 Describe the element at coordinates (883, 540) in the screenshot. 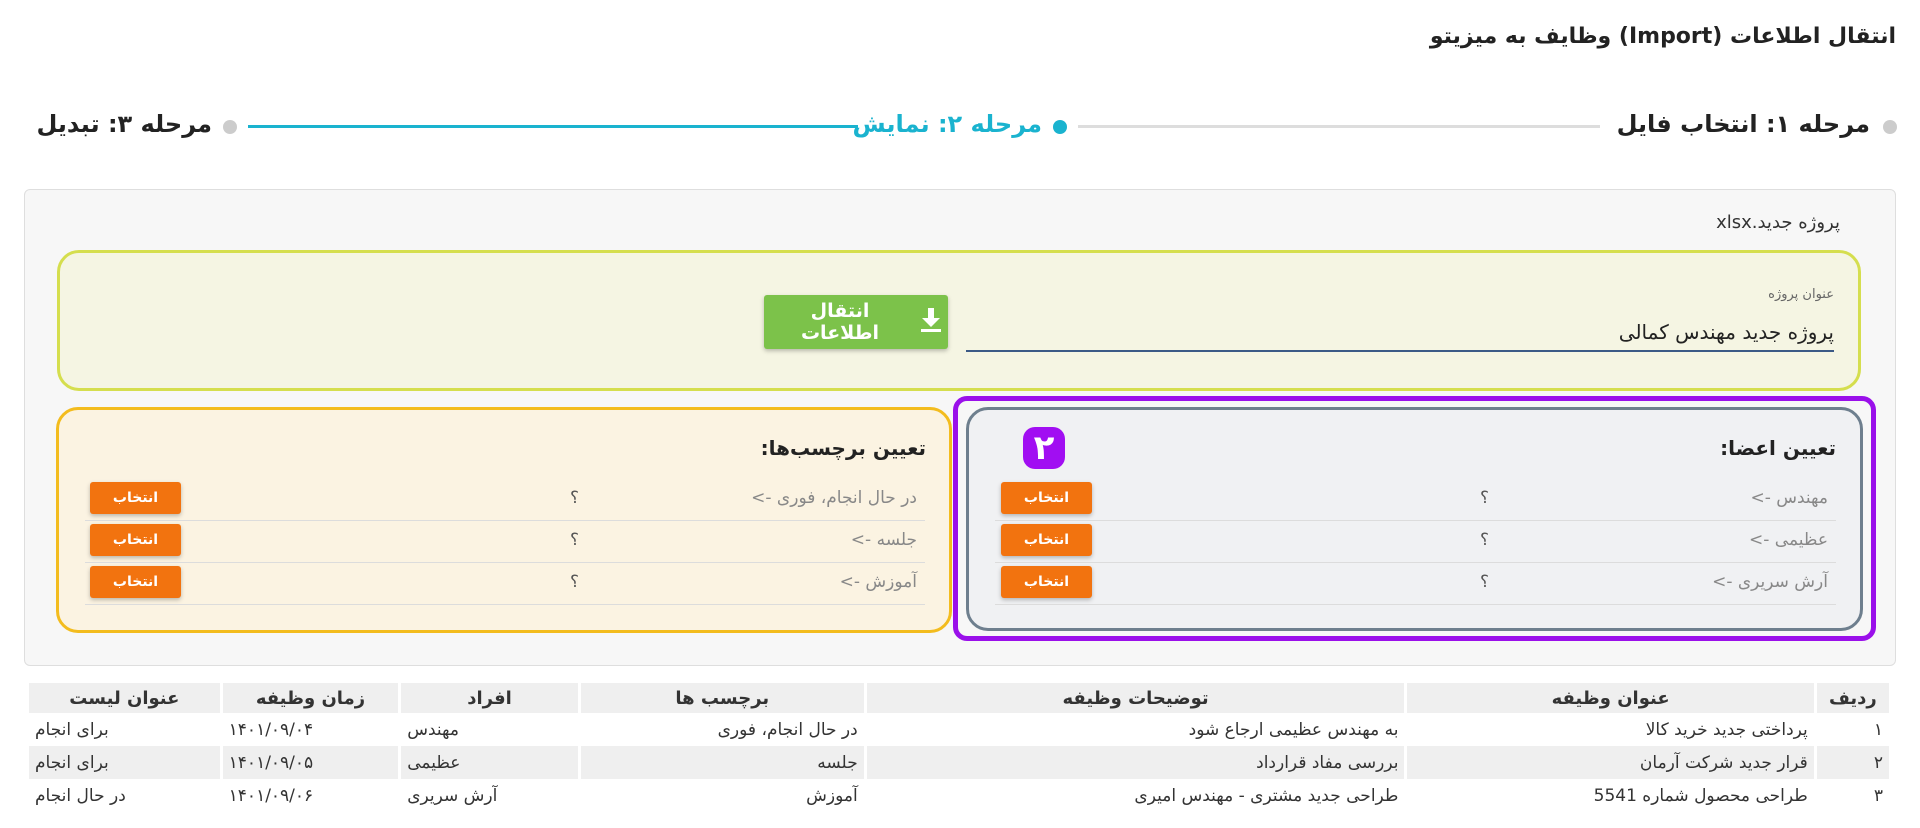

I see `tag-source: جلسه ->` at that location.